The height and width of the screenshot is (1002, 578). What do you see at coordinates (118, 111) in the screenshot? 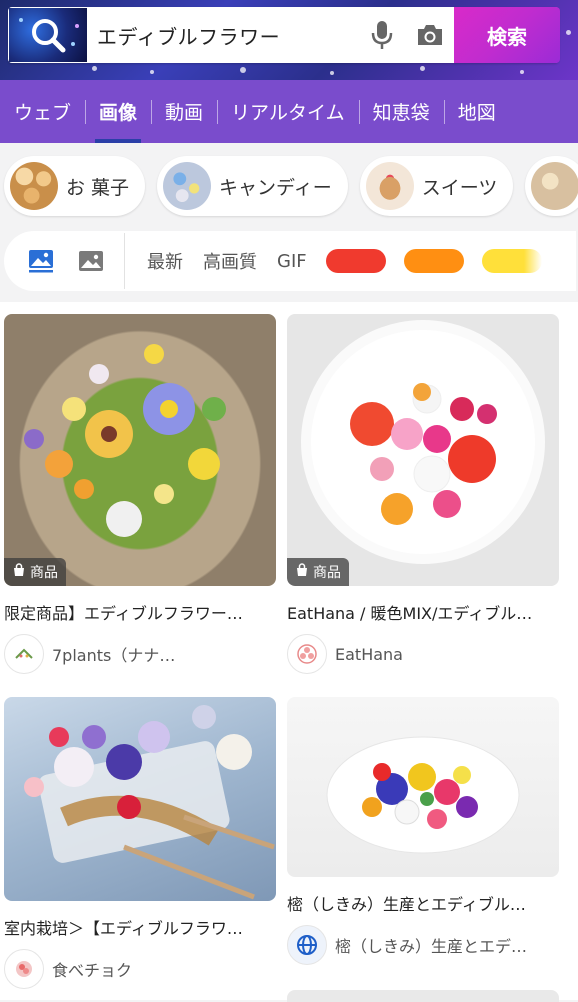
I see `tab-images: 画像` at bounding box center [118, 111].